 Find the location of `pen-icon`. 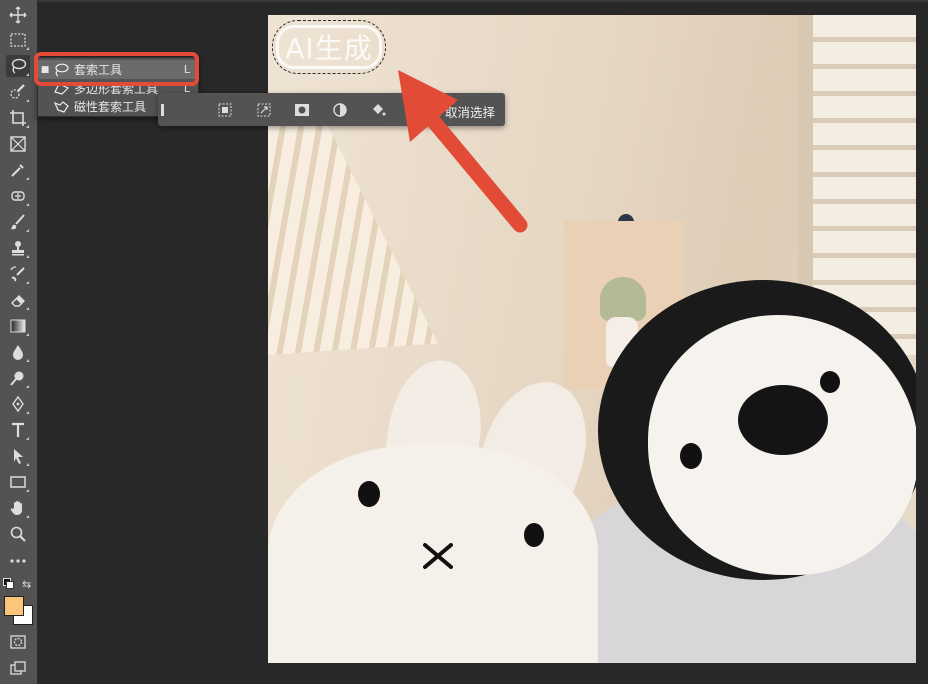

pen-icon is located at coordinates (18, 404).